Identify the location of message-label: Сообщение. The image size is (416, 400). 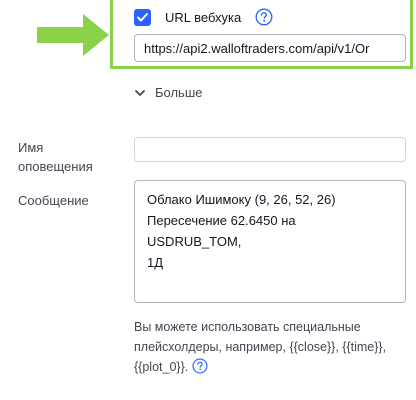
(53, 200).